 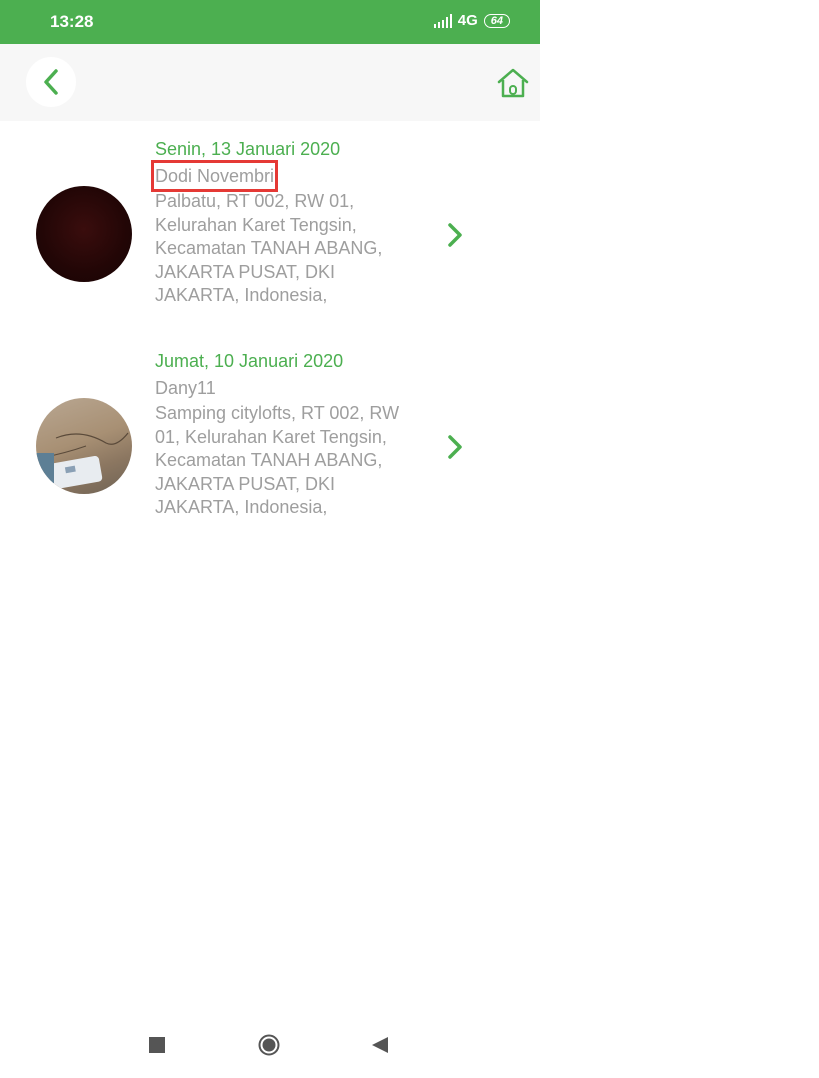 What do you see at coordinates (270, 22) in the screenshot?
I see `status-bar: 13:28 4G 64` at bounding box center [270, 22].